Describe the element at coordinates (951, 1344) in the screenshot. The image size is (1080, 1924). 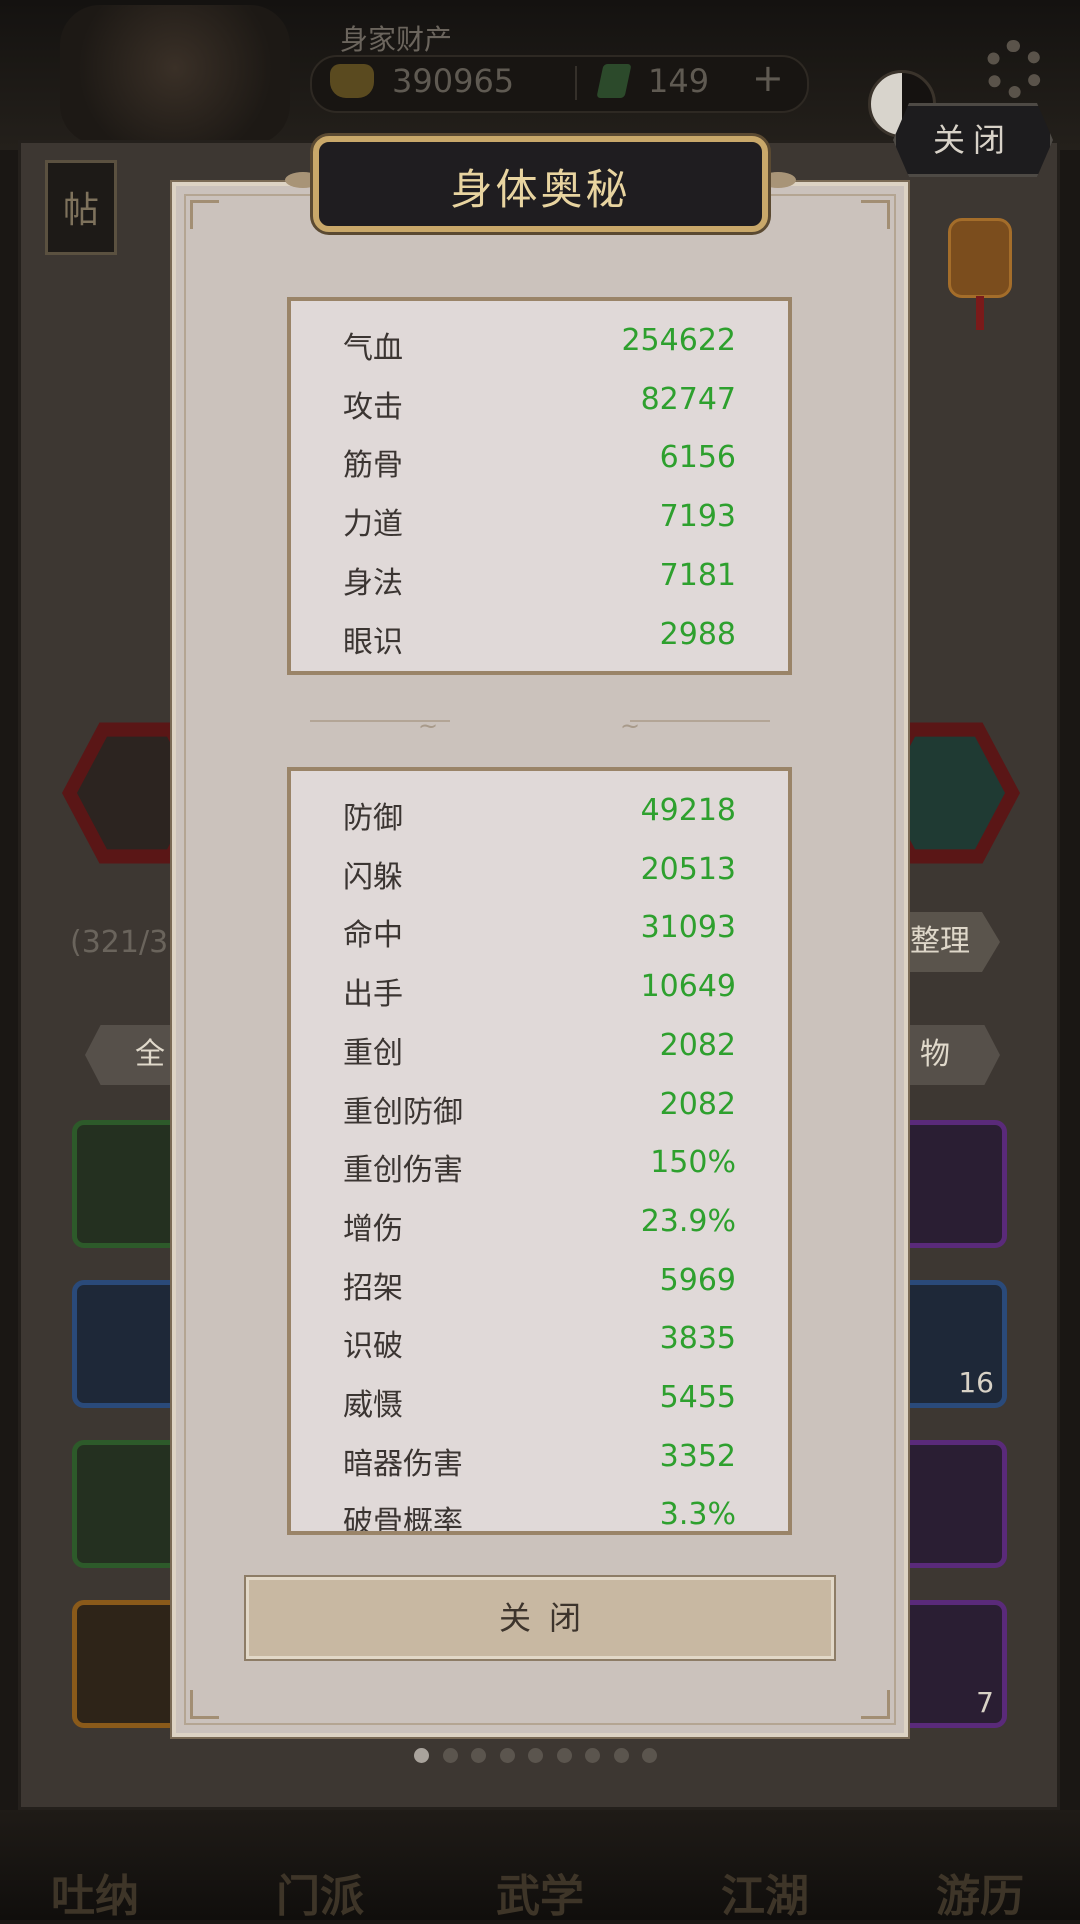
I see `inventory-slot: 16` at that location.